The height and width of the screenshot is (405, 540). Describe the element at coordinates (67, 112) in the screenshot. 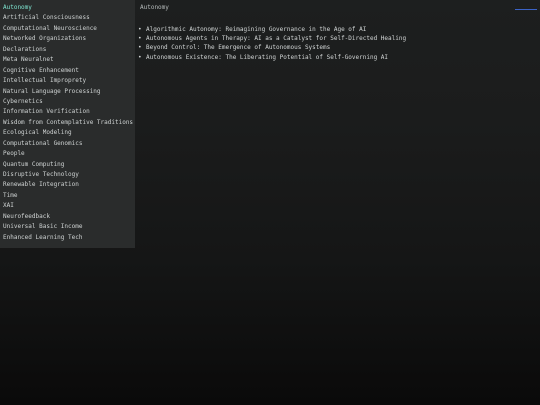

I see `sidebar-item-information-verification: Information Verification` at that location.